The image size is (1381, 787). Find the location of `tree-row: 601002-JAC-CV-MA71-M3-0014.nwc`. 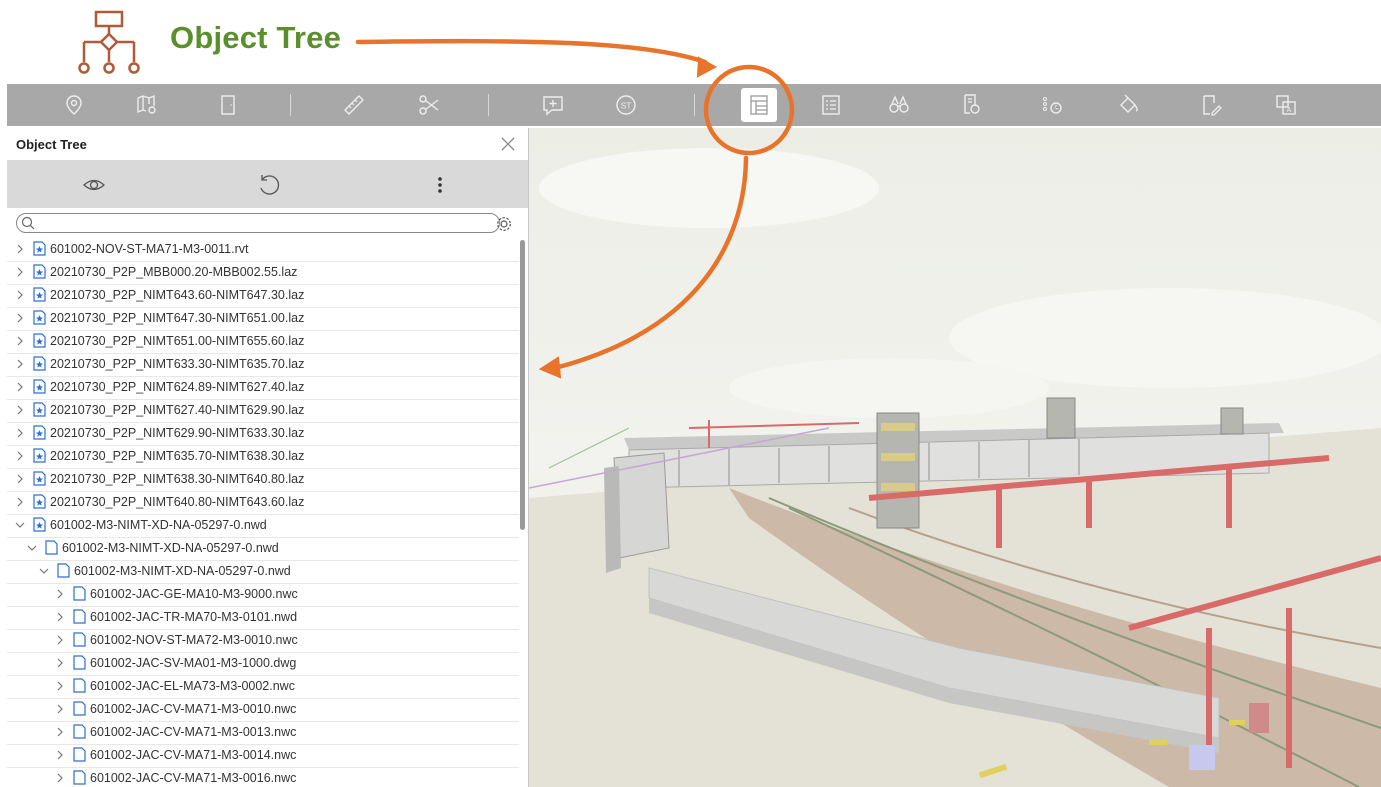

tree-row: 601002-JAC-CV-MA71-M3-0014.nwc is located at coordinates (263, 756).